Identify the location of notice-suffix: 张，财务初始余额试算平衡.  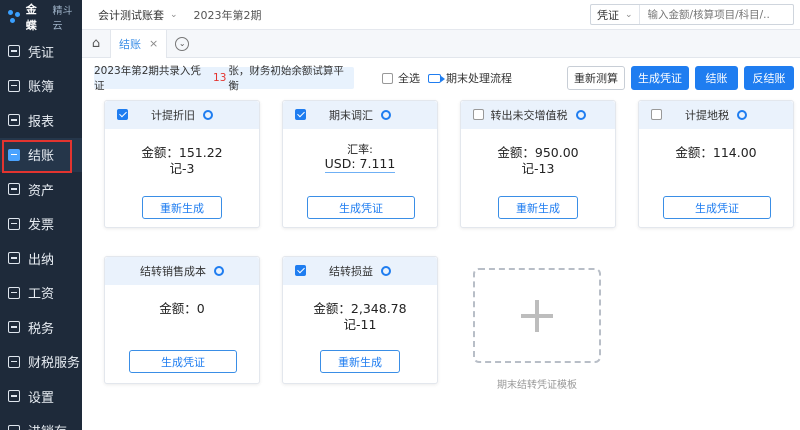
(286, 78).